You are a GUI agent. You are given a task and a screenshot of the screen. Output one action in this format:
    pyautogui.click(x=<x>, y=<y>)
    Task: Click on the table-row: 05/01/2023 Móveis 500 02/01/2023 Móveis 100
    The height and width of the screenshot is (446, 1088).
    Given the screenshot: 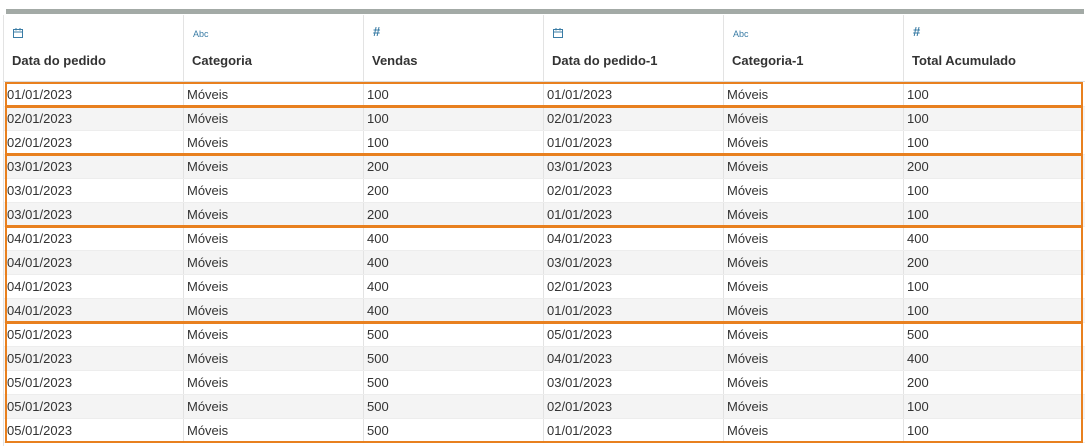 What is the action you would take?
    pyautogui.click(x=544, y=407)
    